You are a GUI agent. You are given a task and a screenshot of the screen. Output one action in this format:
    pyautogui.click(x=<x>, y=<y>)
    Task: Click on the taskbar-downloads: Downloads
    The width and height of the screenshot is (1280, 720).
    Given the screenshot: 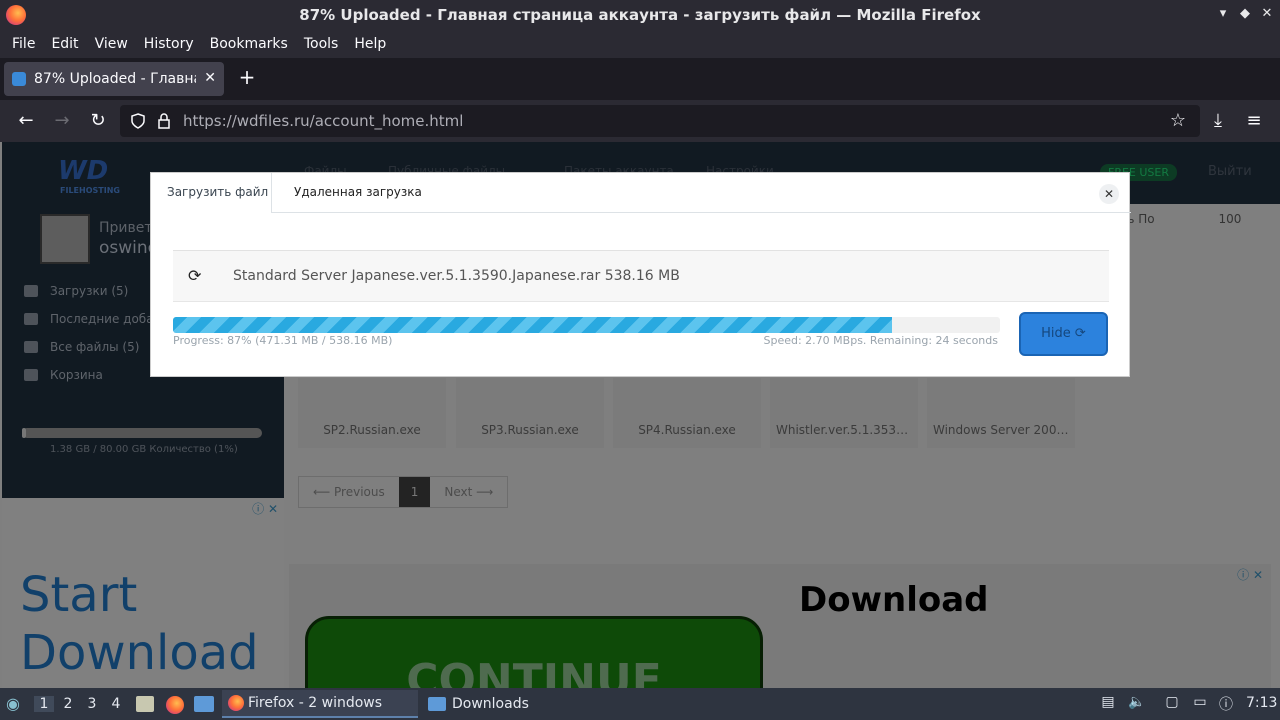 What is the action you would take?
    pyautogui.click(x=520, y=704)
    